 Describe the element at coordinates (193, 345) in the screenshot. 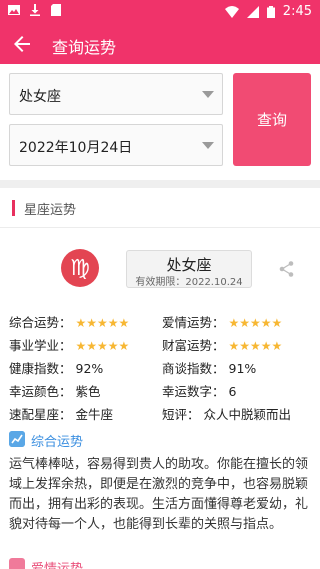

I see `row-label: 财富运势：` at that location.